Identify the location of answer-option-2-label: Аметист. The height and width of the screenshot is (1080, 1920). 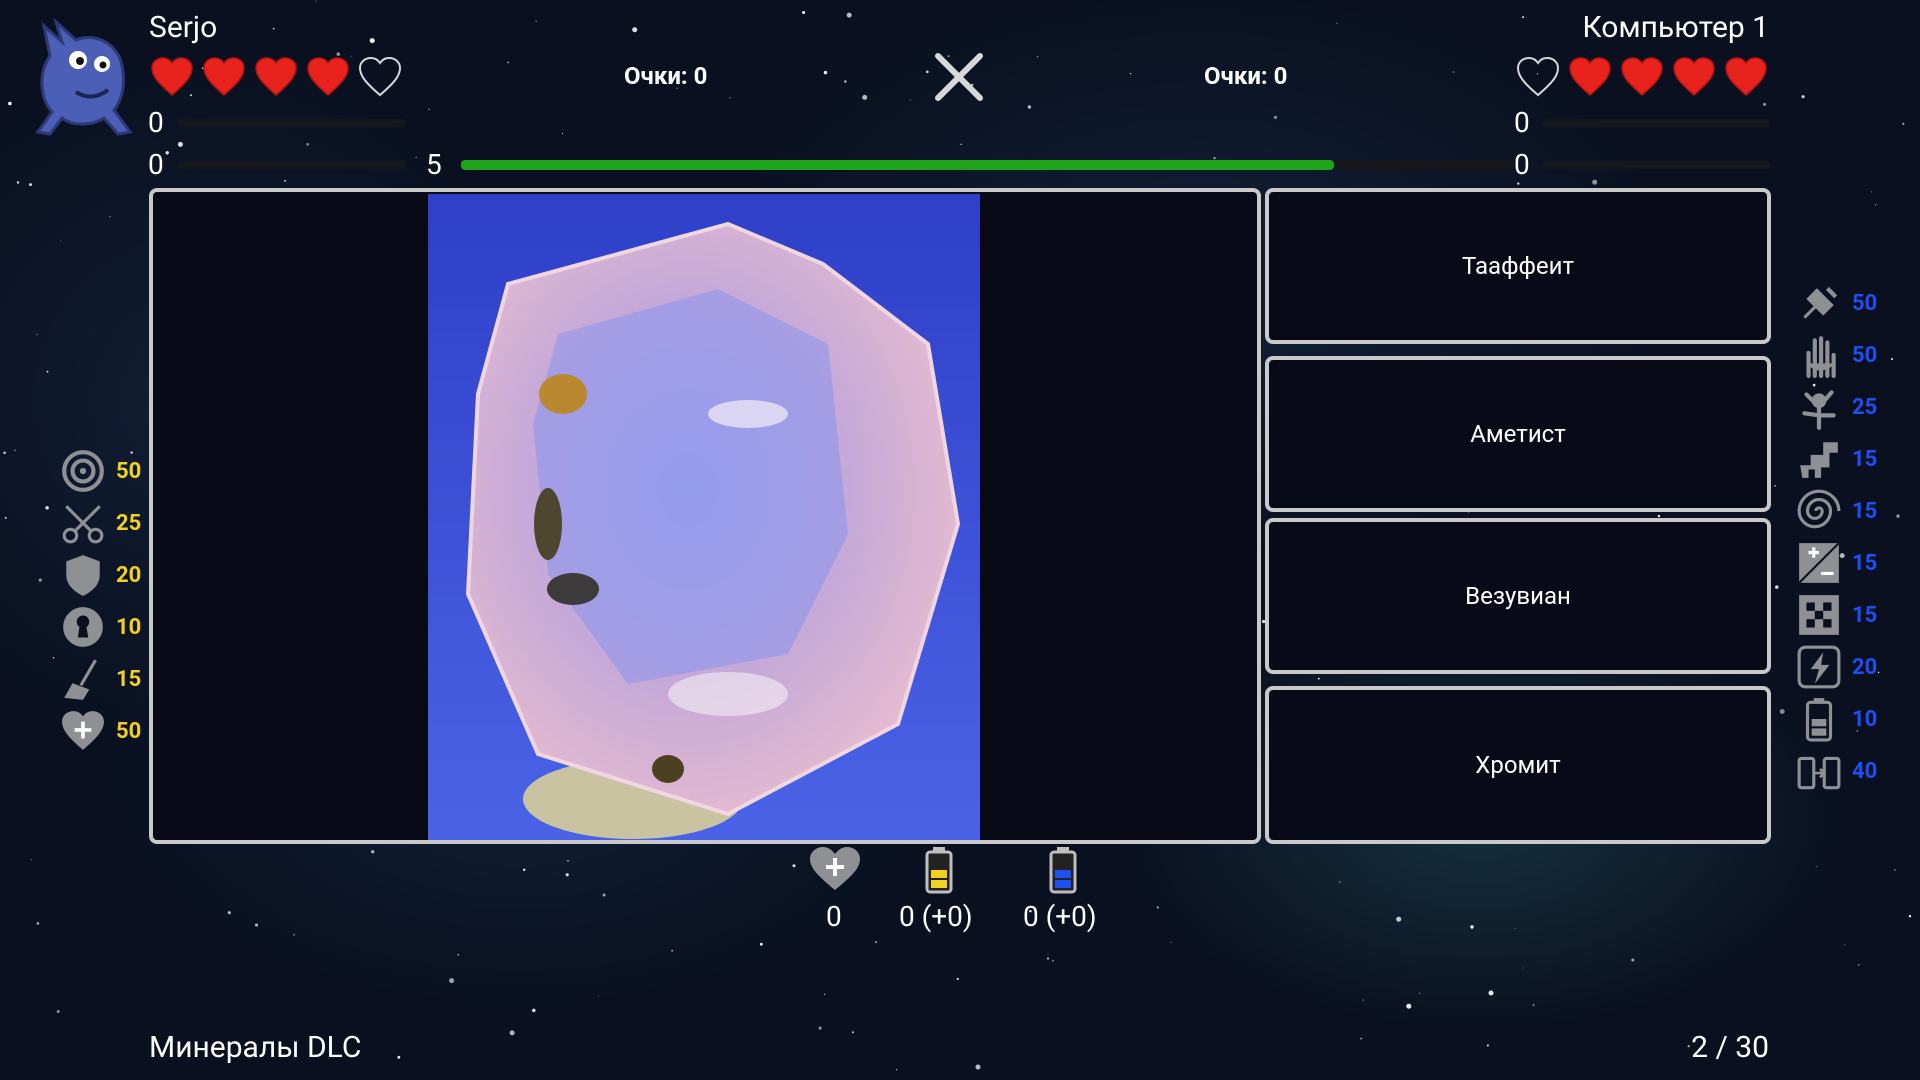
(1518, 434).